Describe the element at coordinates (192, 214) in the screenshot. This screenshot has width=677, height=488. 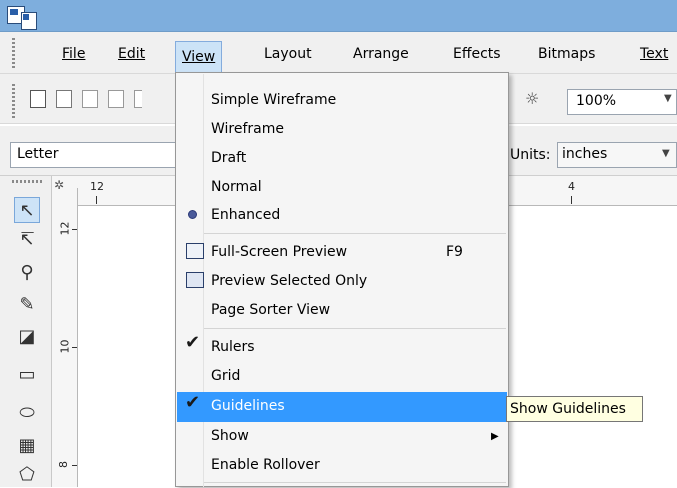
I see `radio-dot-icon` at that location.